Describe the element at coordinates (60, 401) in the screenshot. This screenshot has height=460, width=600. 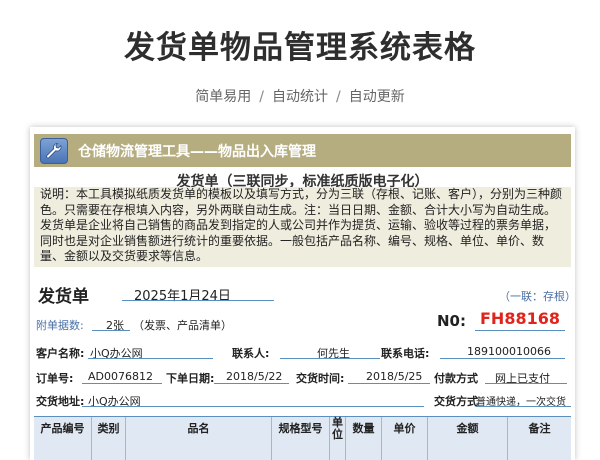
I see `address-label: 交货地址:` at that location.